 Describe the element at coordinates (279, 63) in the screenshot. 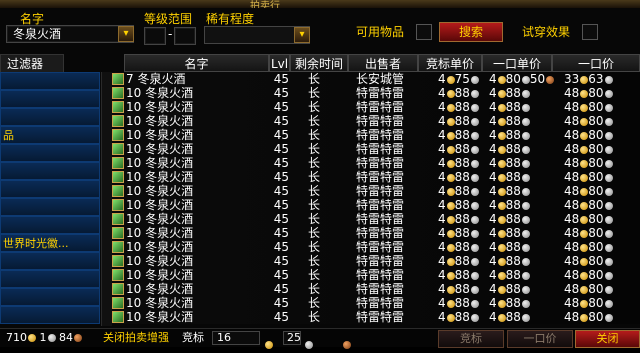

I see `col-header-lvl: Lvl` at that location.